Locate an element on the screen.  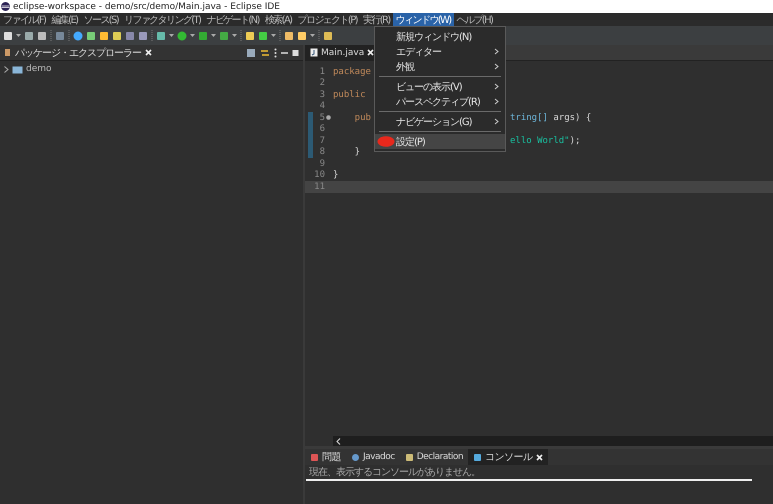
view-tab: Declaration is located at coordinates (434, 457).